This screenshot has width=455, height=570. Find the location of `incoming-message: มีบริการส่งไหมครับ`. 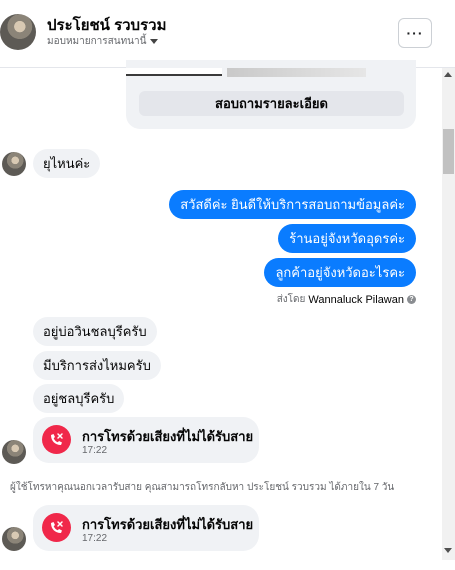

incoming-message: มีบริการส่งไหมครับ is located at coordinates (97, 365).